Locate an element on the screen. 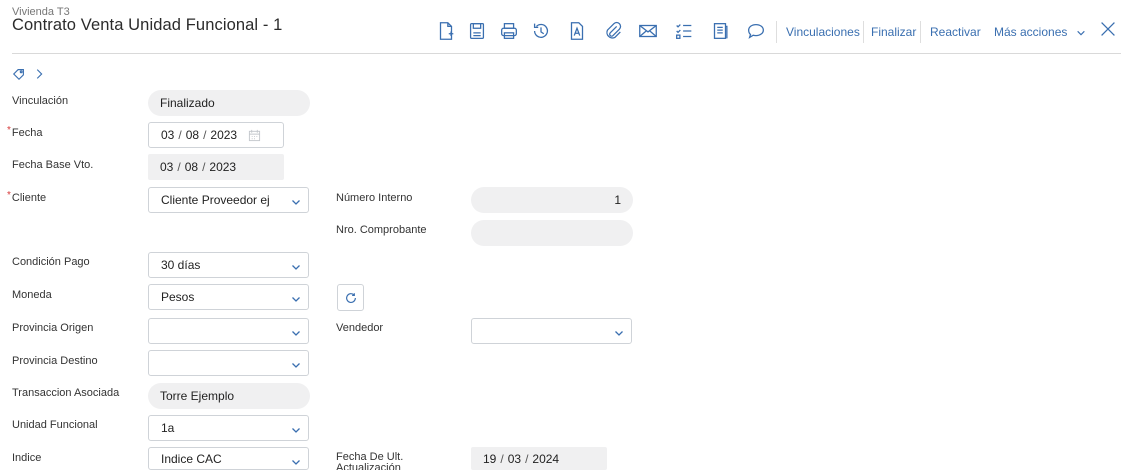 The width and height of the screenshot is (1121, 470). cliente-value: Cliente Proveedor ej is located at coordinates (215, 200).